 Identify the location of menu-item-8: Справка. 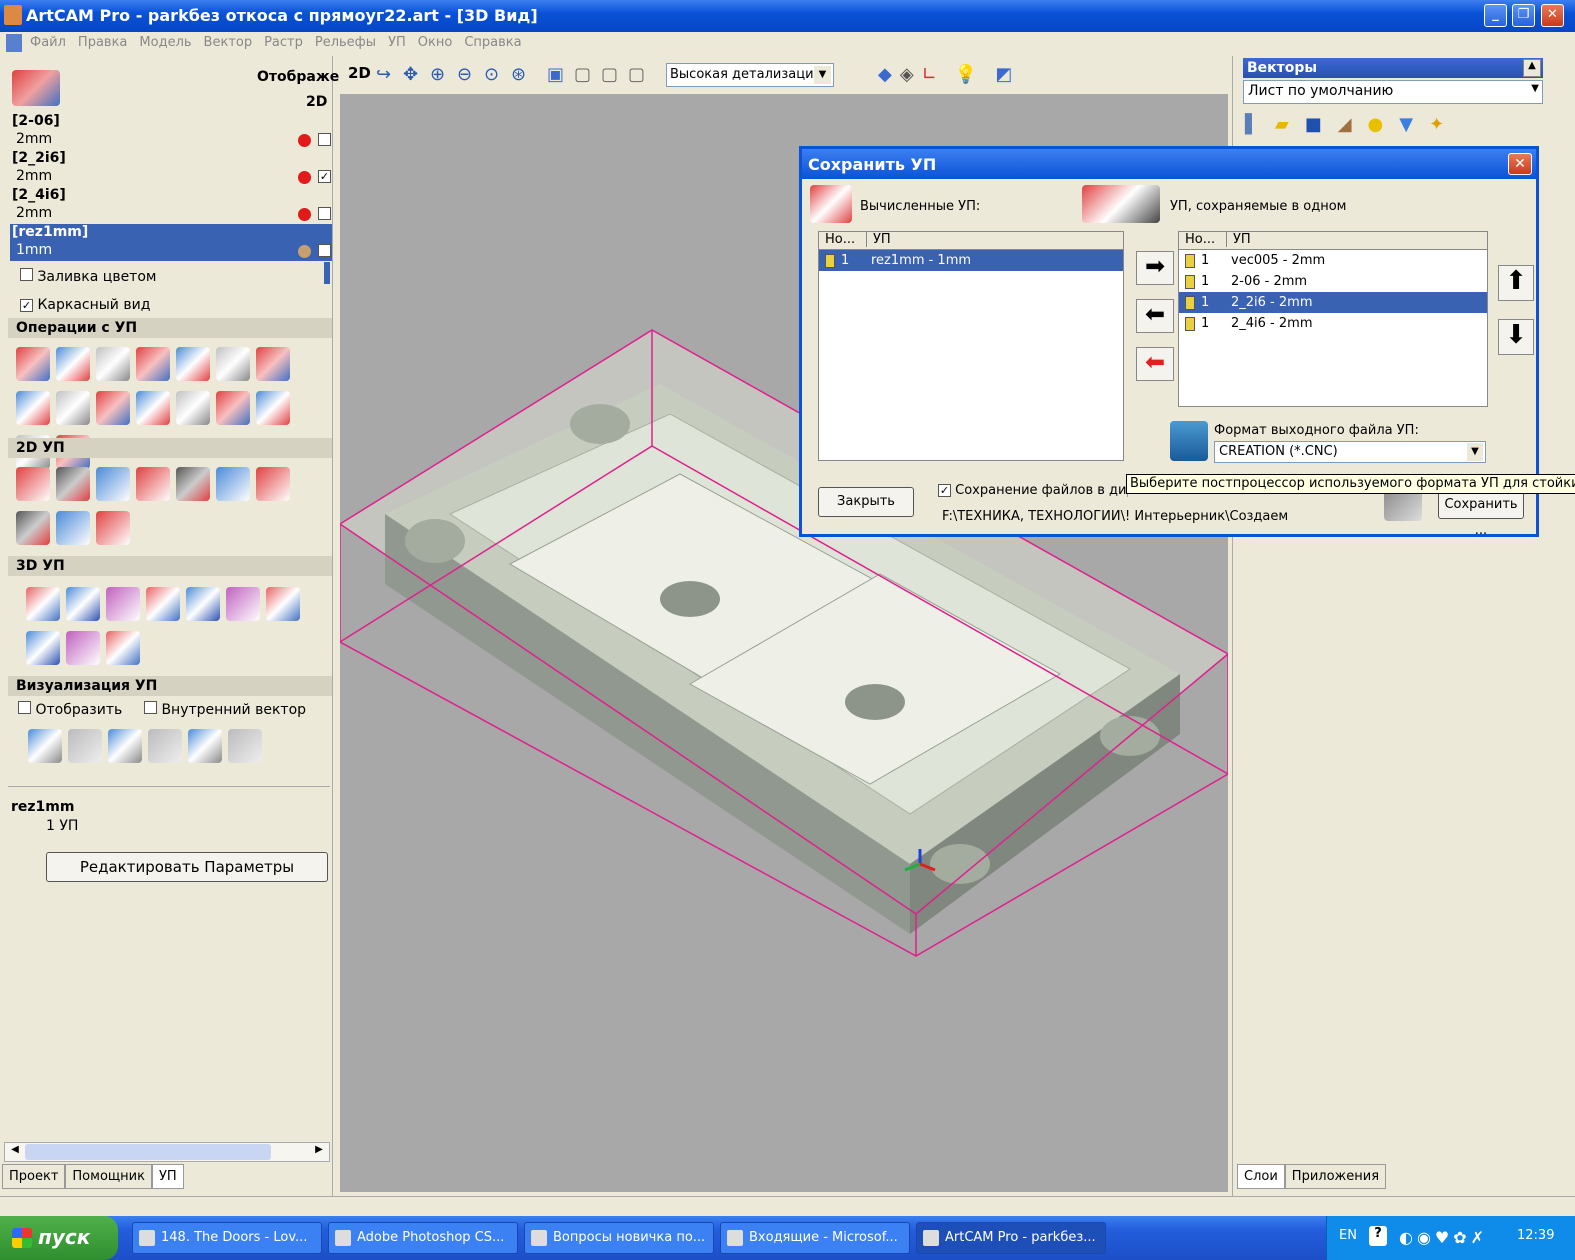
(492, 42).